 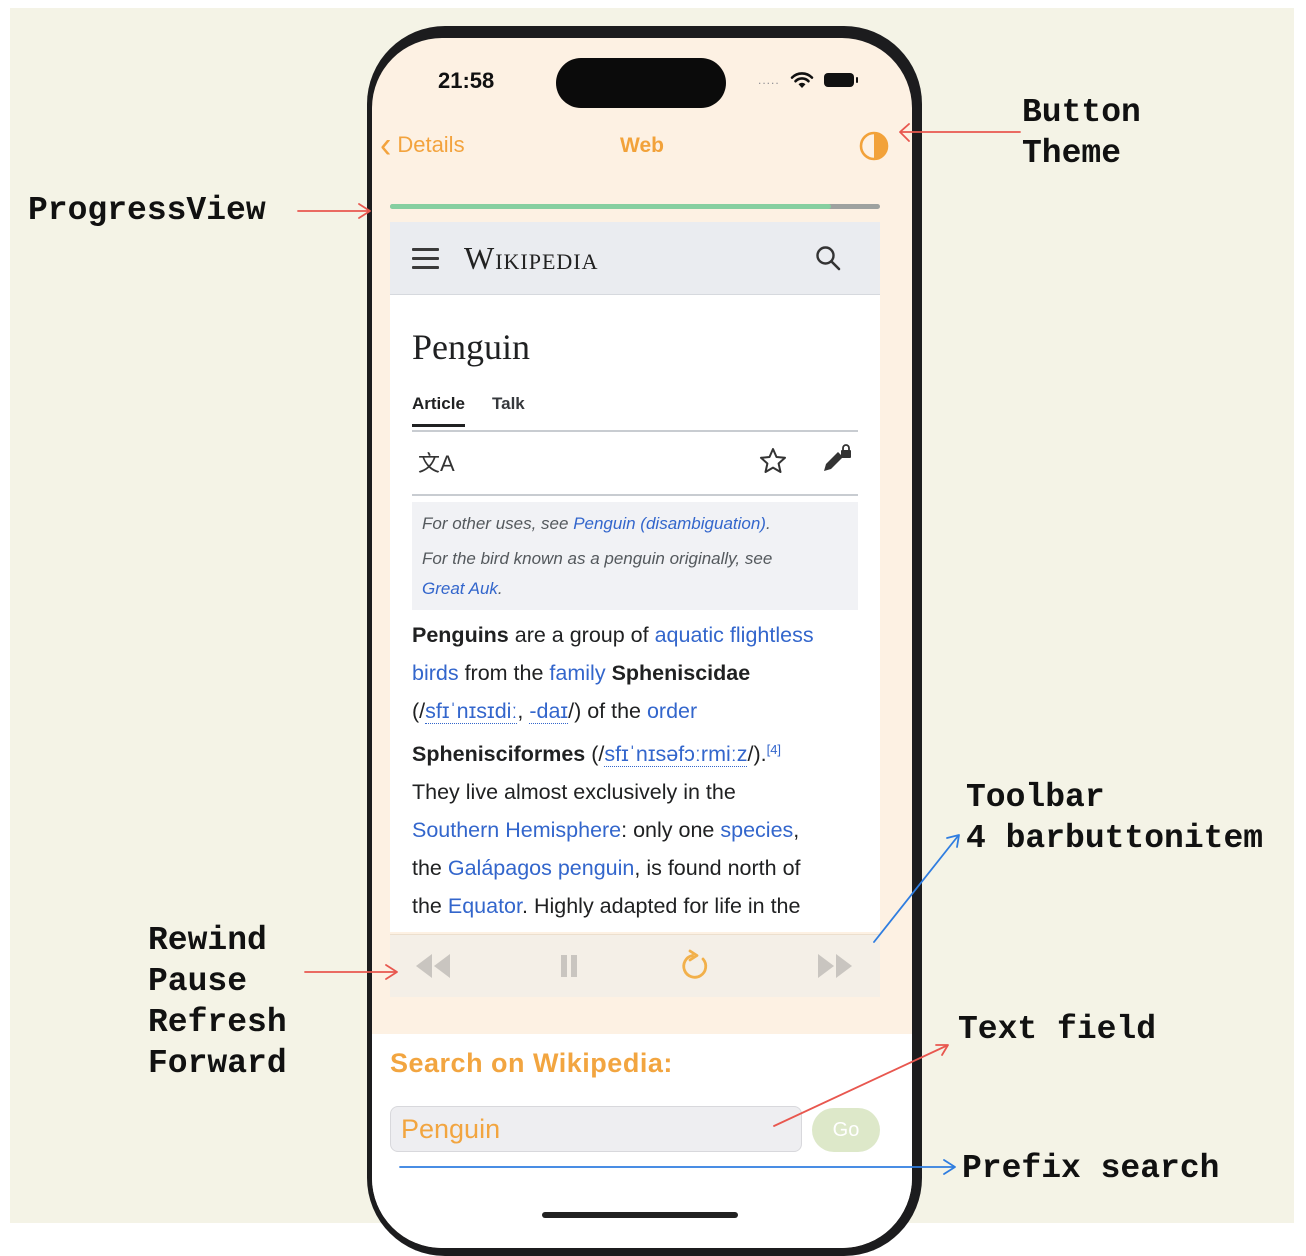 What do you see at coordinates (1057, 1029) in the screenshot?
I see `annotation-text-field: Text field` at bounding box center [1057, 1029].